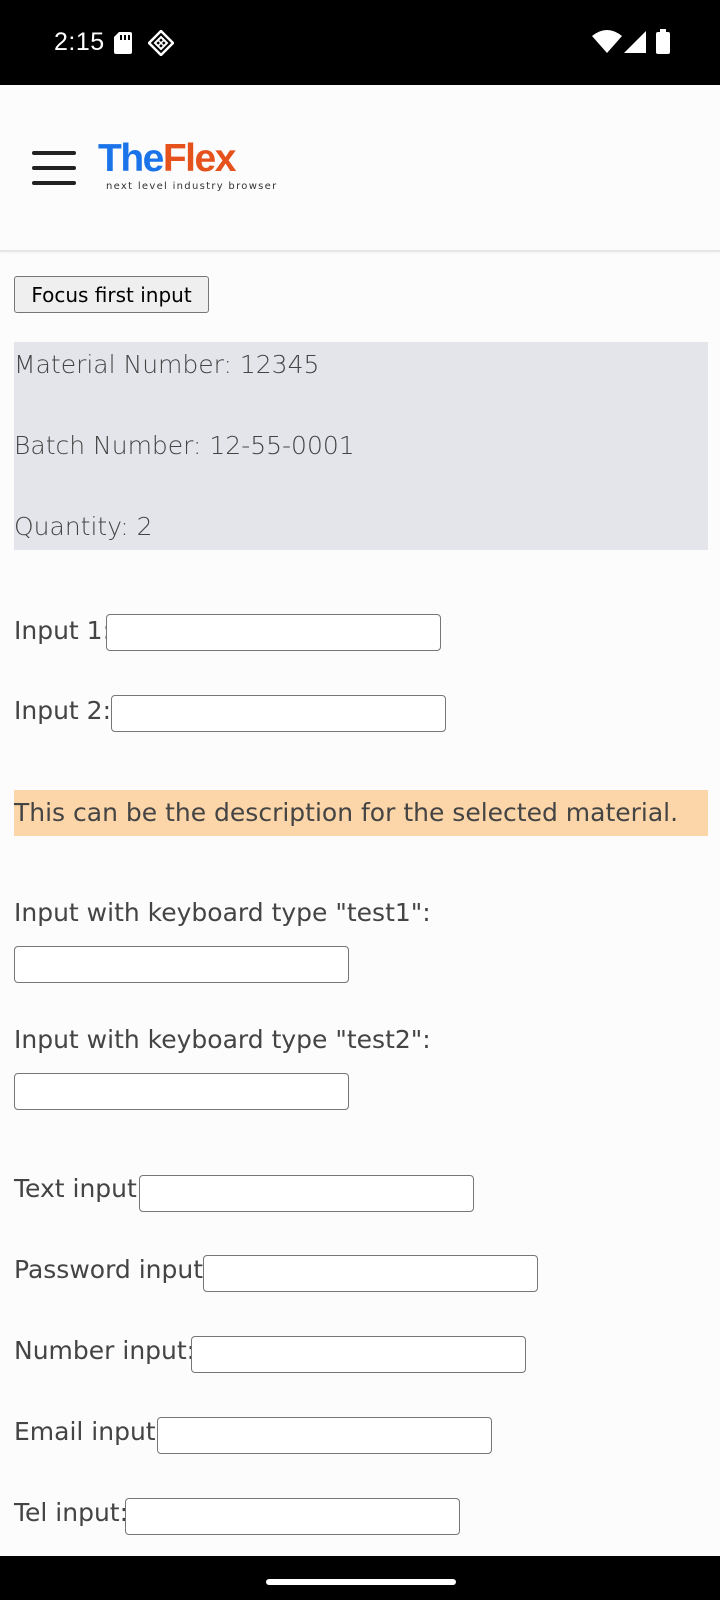  What do you see at coordinates (324, 1435) in the screenshot?
I see `email-input-field` at bounding box center [324, 1435].